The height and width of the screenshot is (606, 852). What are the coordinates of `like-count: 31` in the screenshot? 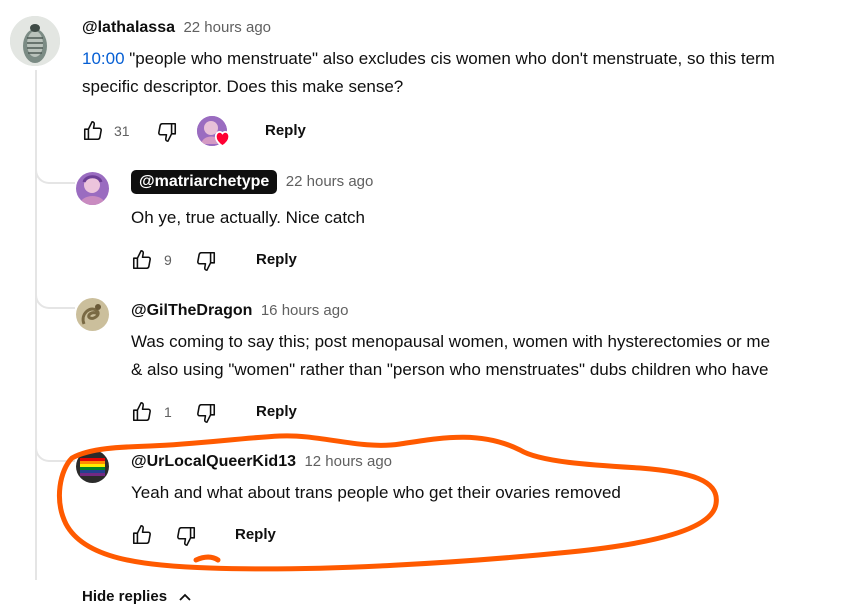 It's located at (122, 131).